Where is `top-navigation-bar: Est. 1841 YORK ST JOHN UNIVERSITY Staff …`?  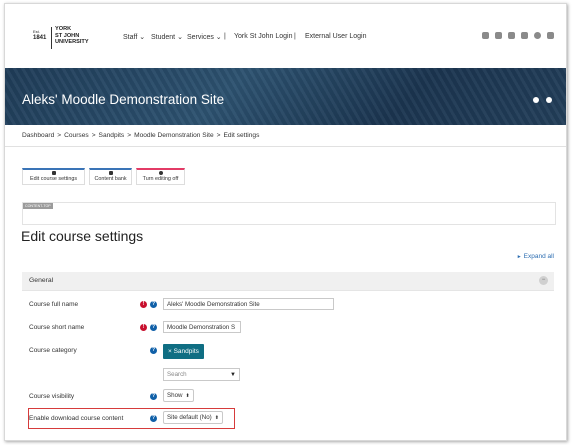
top-navigation-bar: Est. 1841 YORK ST JOHN UNIVERSITY Staff … is located at coordinates (285, 36).